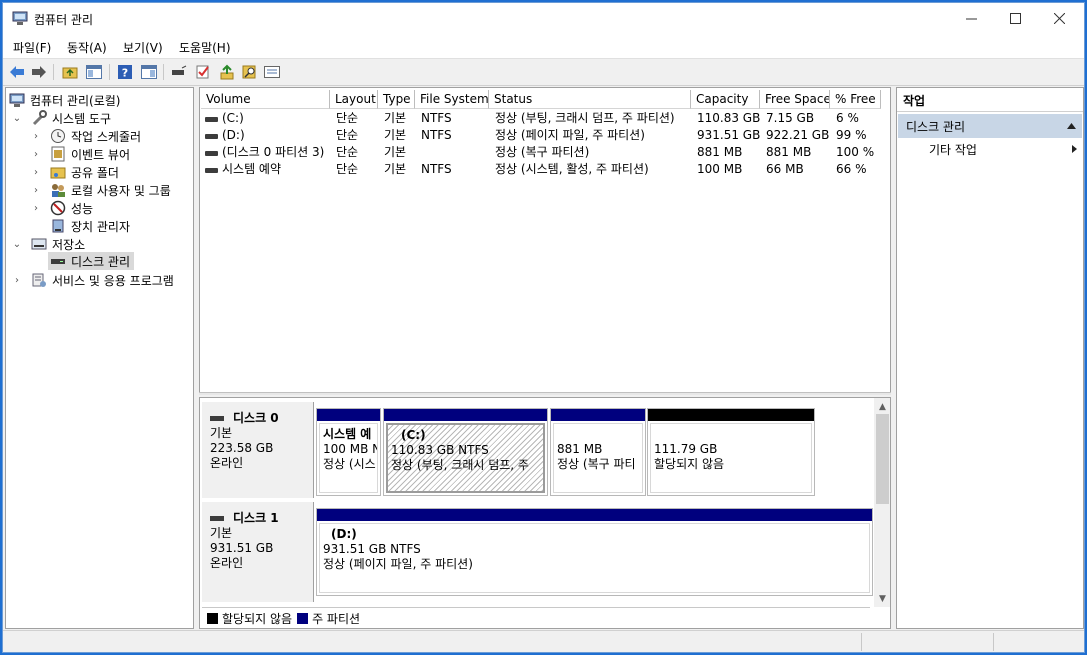  What do you see at coordinates (258, 450) in the screenshot?
I see `disk-0-info: 디스크 0 기본 223.58 GB 온라인` at bounding box center [258, 450].